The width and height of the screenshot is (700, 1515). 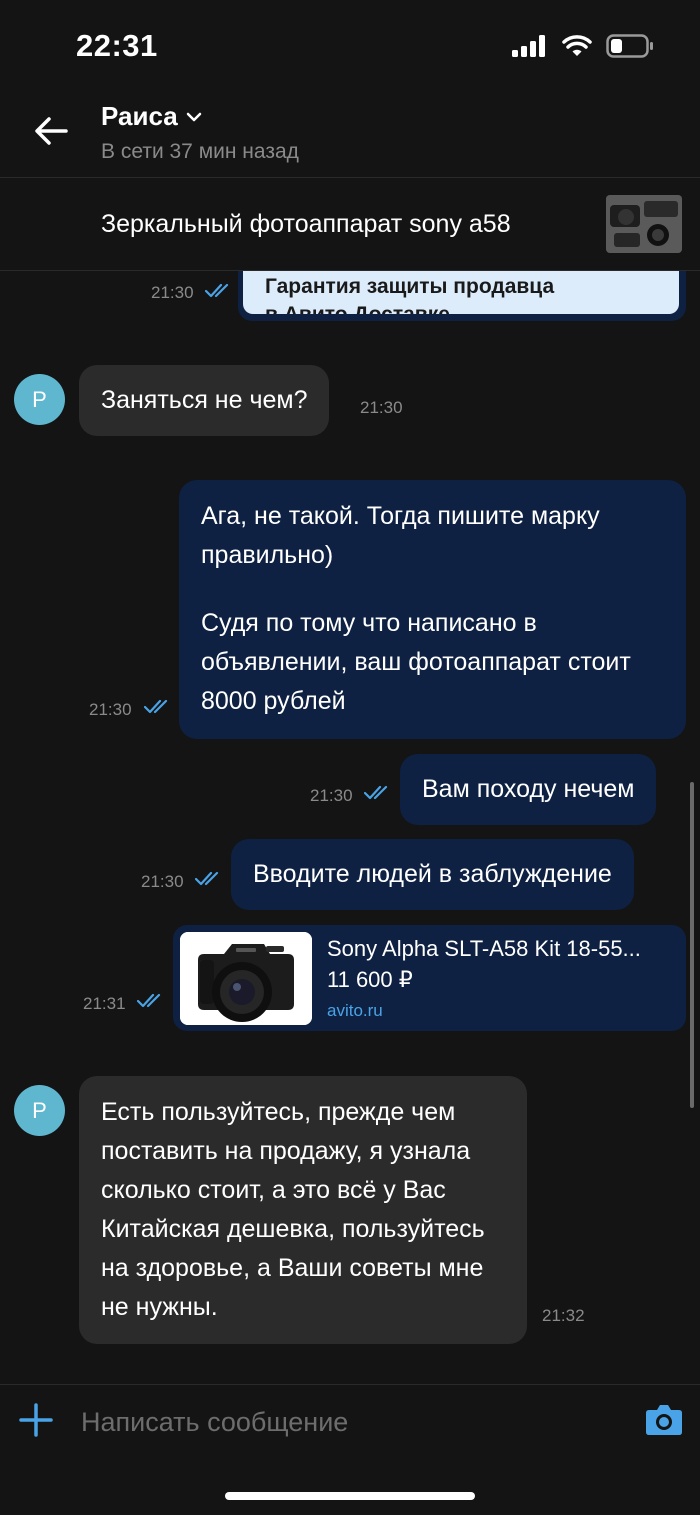 What do you see at coordinates (117, 45) in the screenshot?
I see `status-time: 22:31` at bounding box center [117, 45].